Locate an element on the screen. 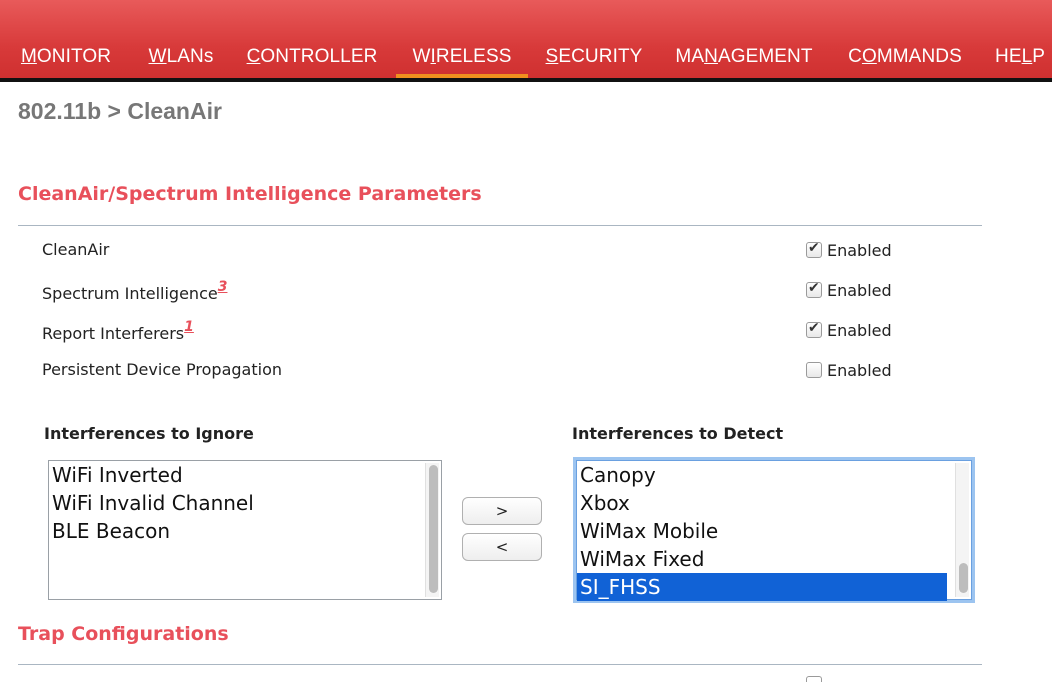  list-item: WiFi Invalid Channel is located at coordinates (245, 503).